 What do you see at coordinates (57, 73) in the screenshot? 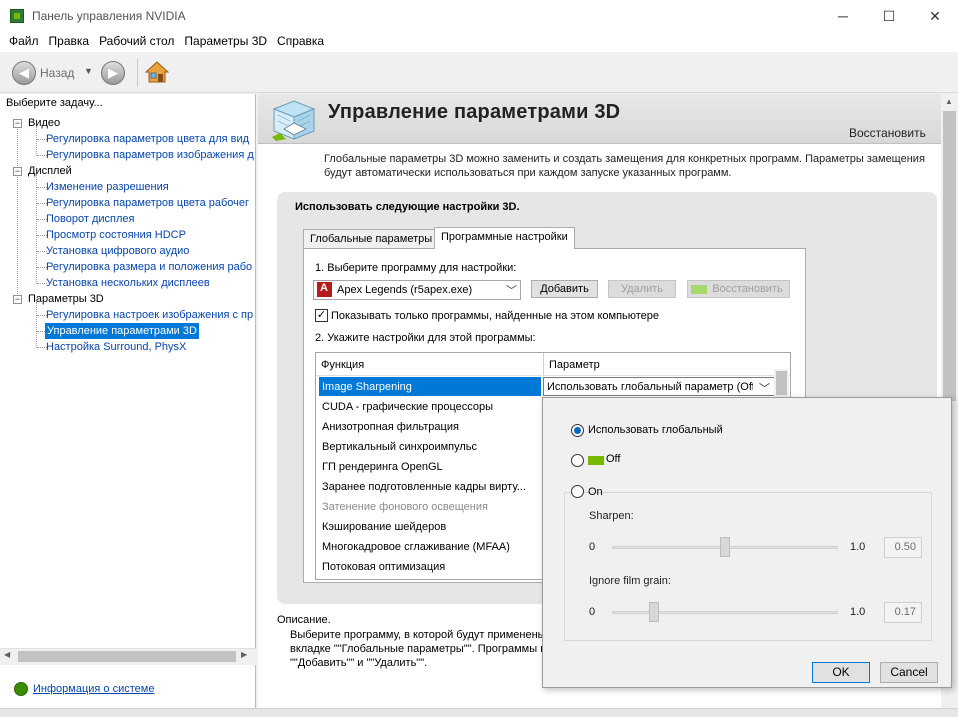
I see `back-button-label: Назад` at bounding box center [57, 73].